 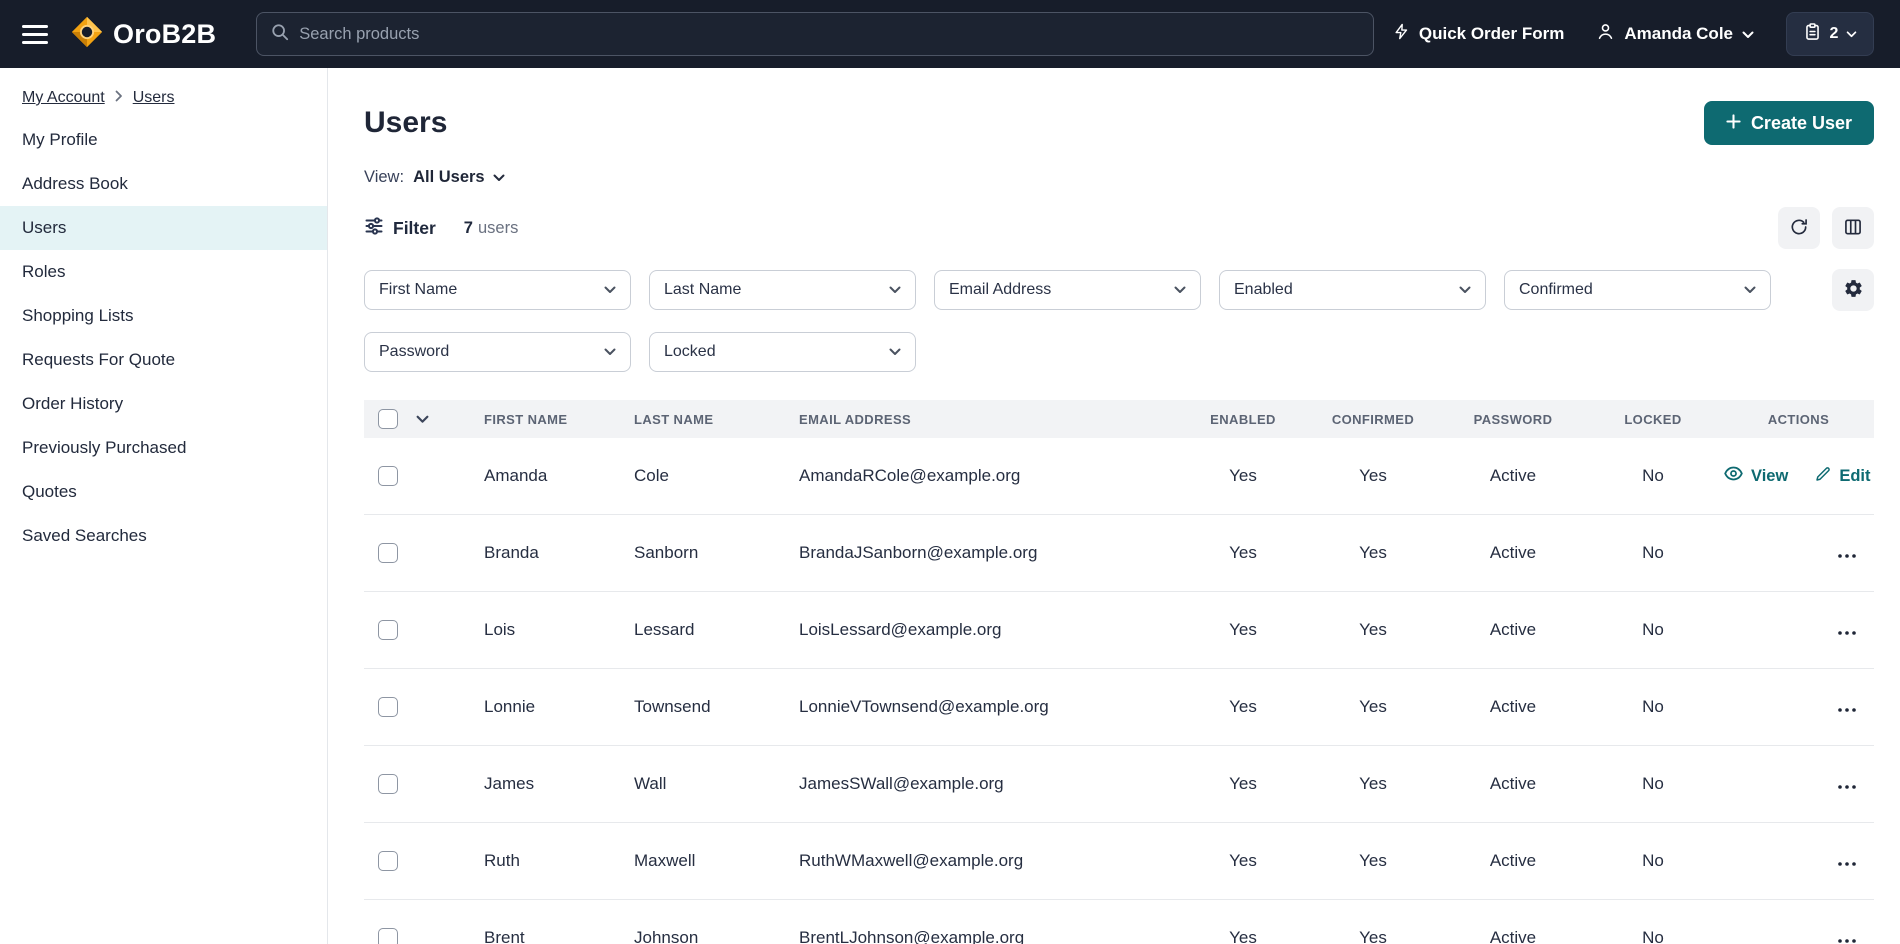 I want to click on sidebar-item-saved-searches: Saved Searches, so click(x=163, y=536).